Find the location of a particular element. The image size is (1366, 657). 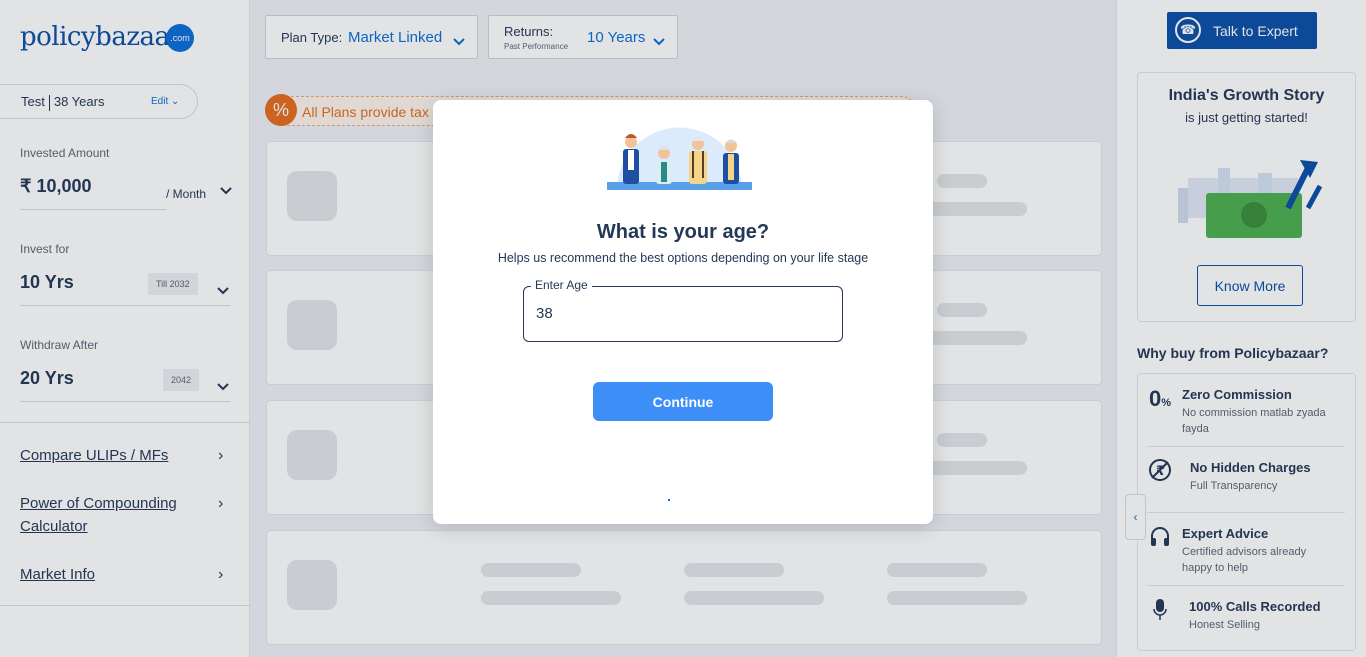

age-input is located at coordinates (681, 313).